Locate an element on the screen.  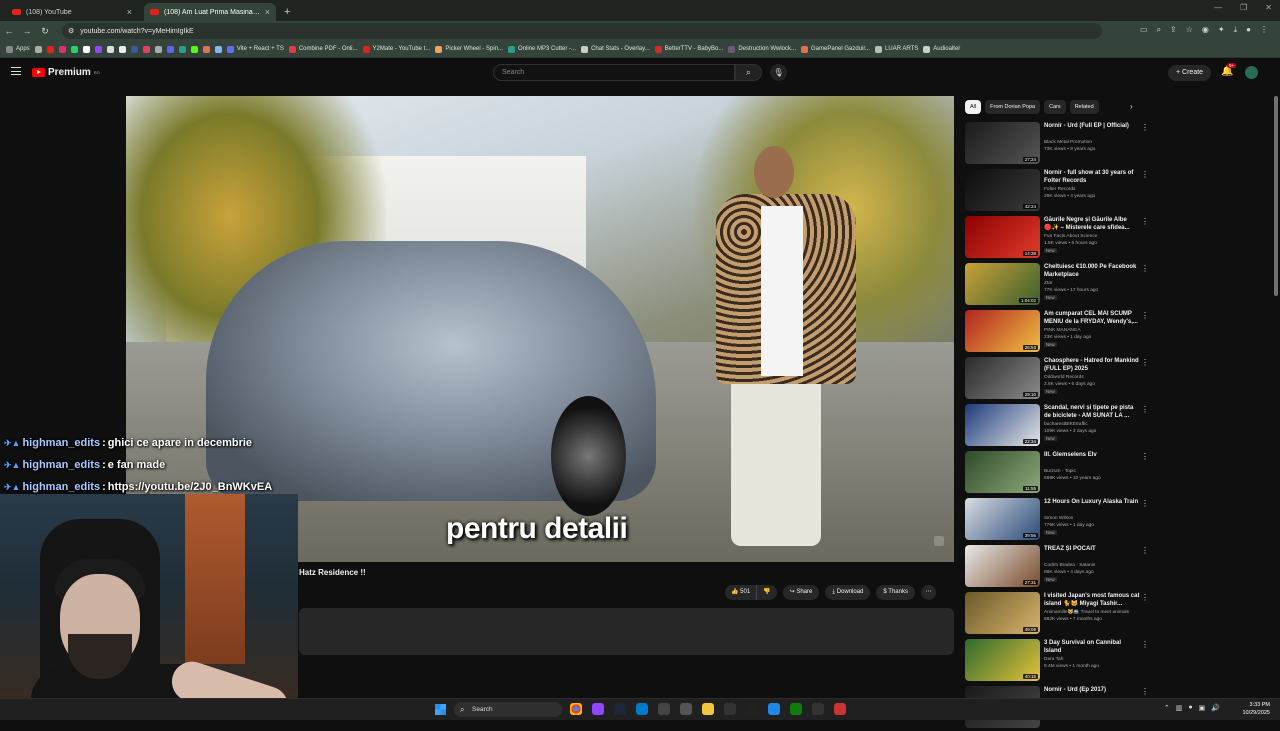
site-info-icon: ⚙ is located at coordinates (71, 31).